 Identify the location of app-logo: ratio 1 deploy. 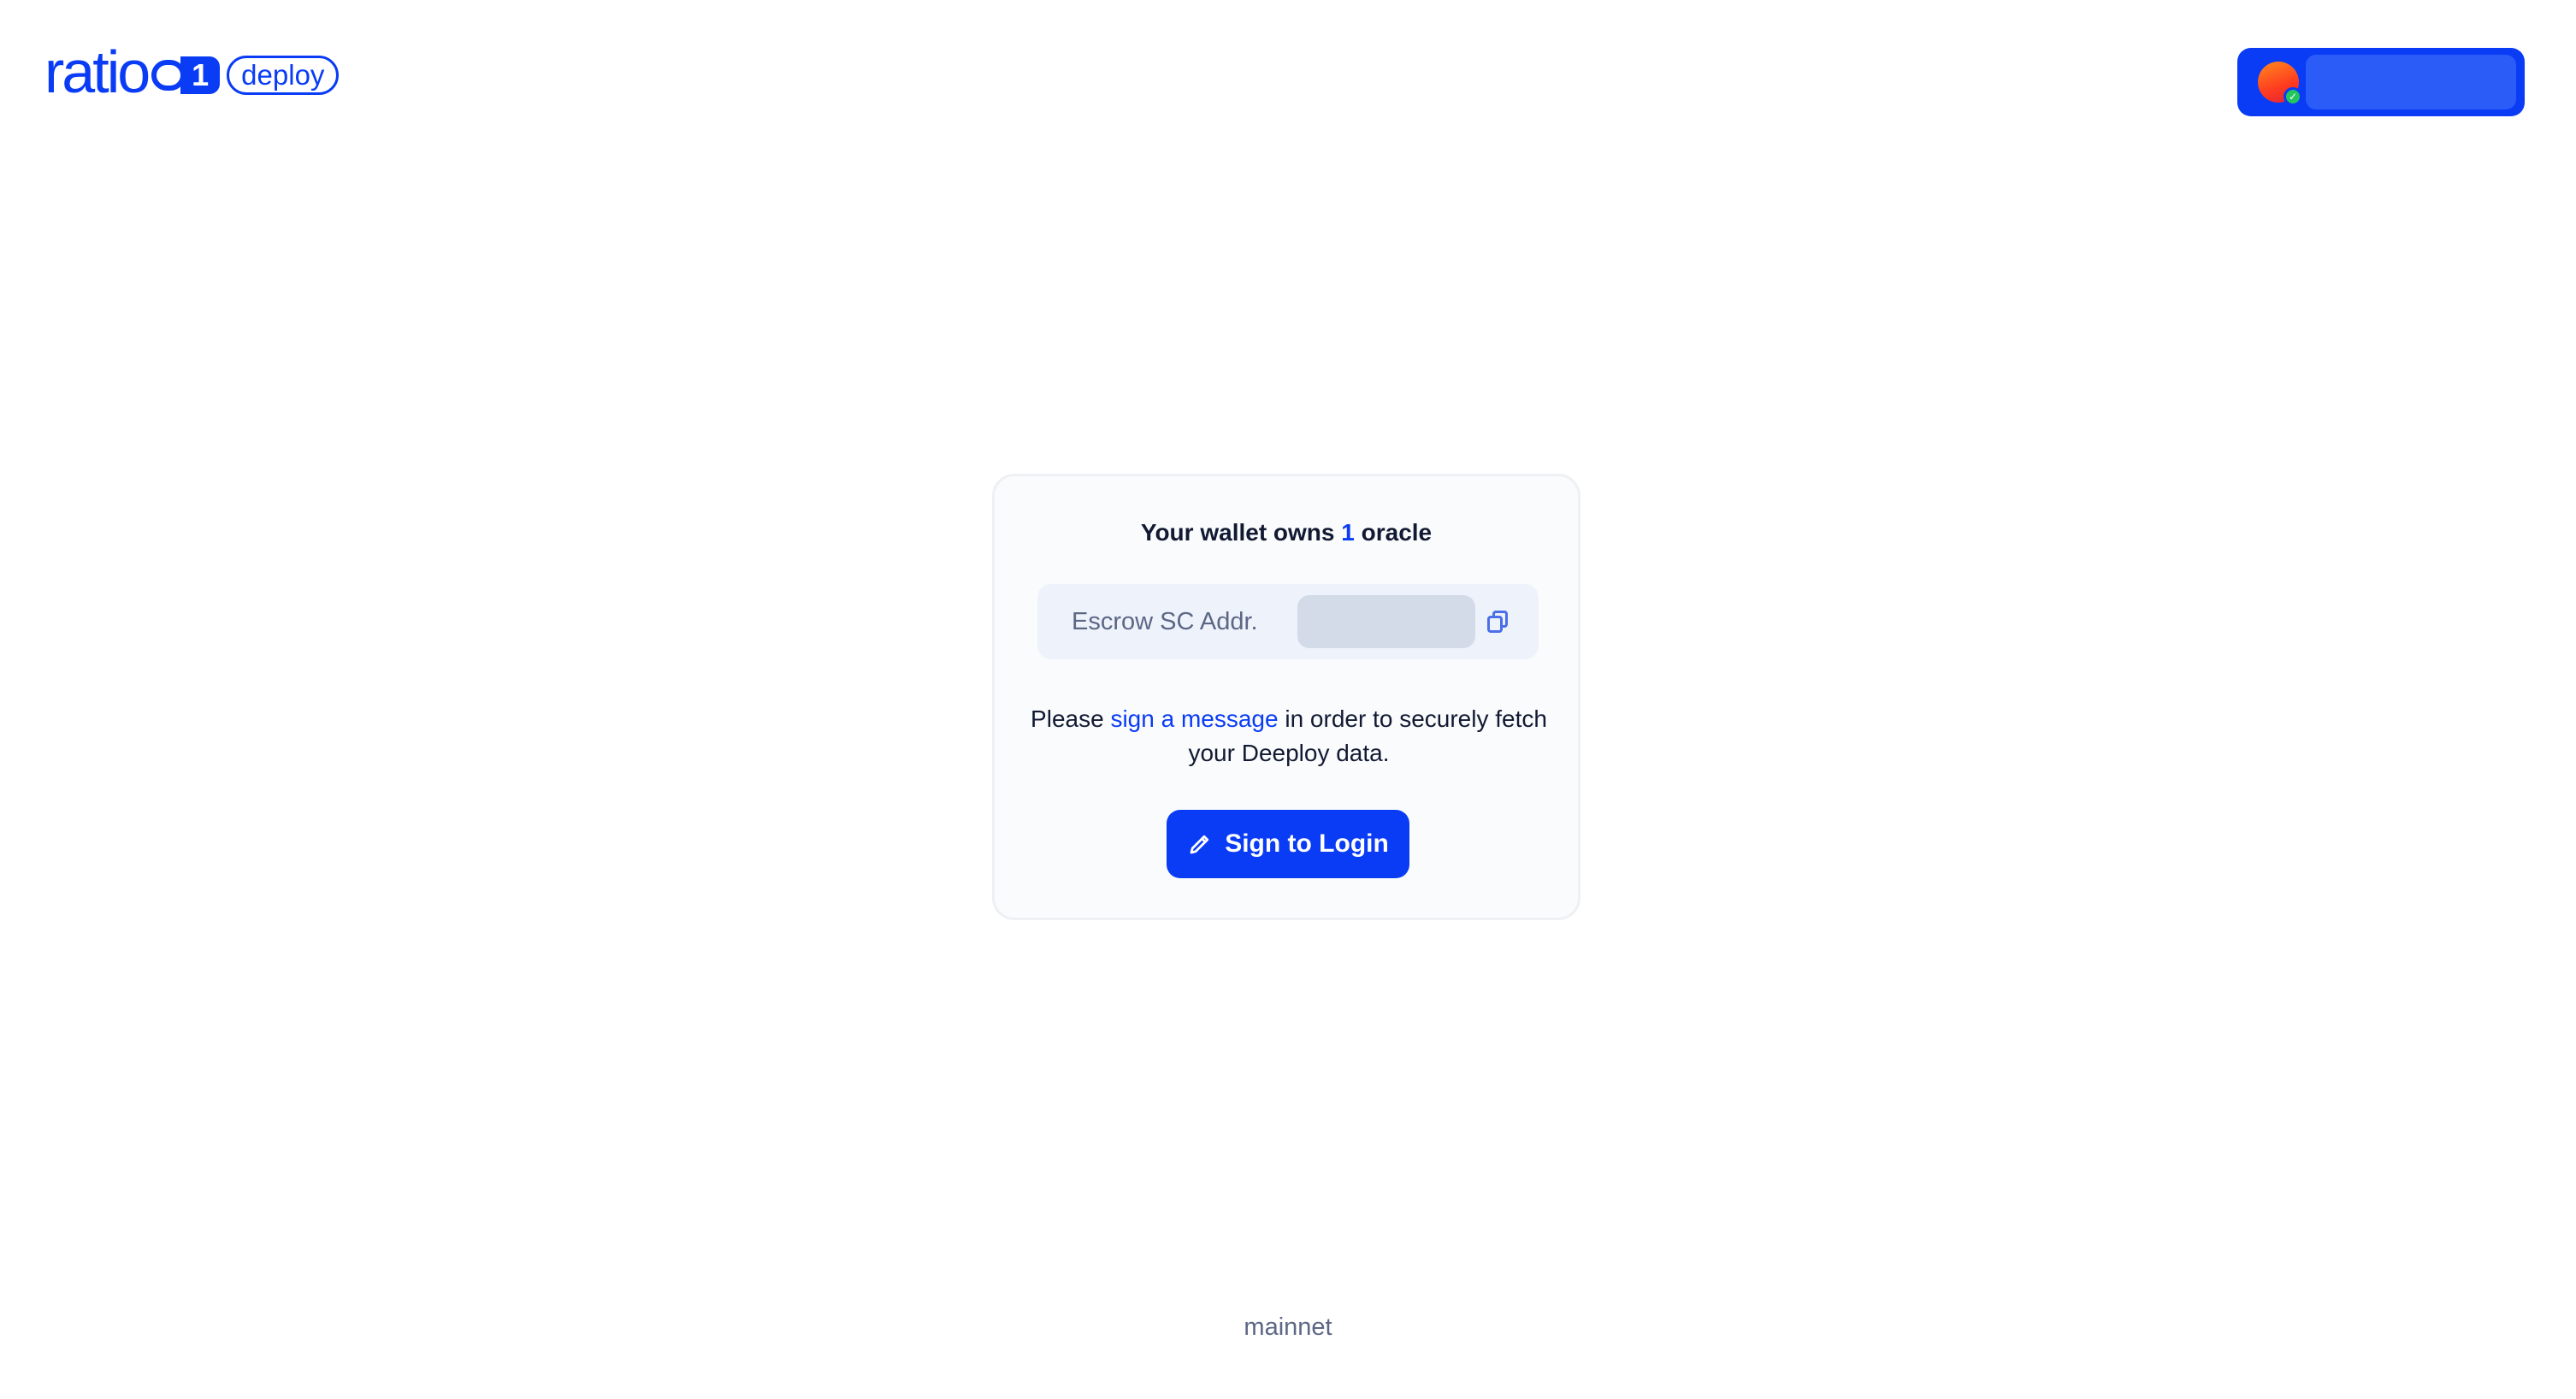
(192, 71).